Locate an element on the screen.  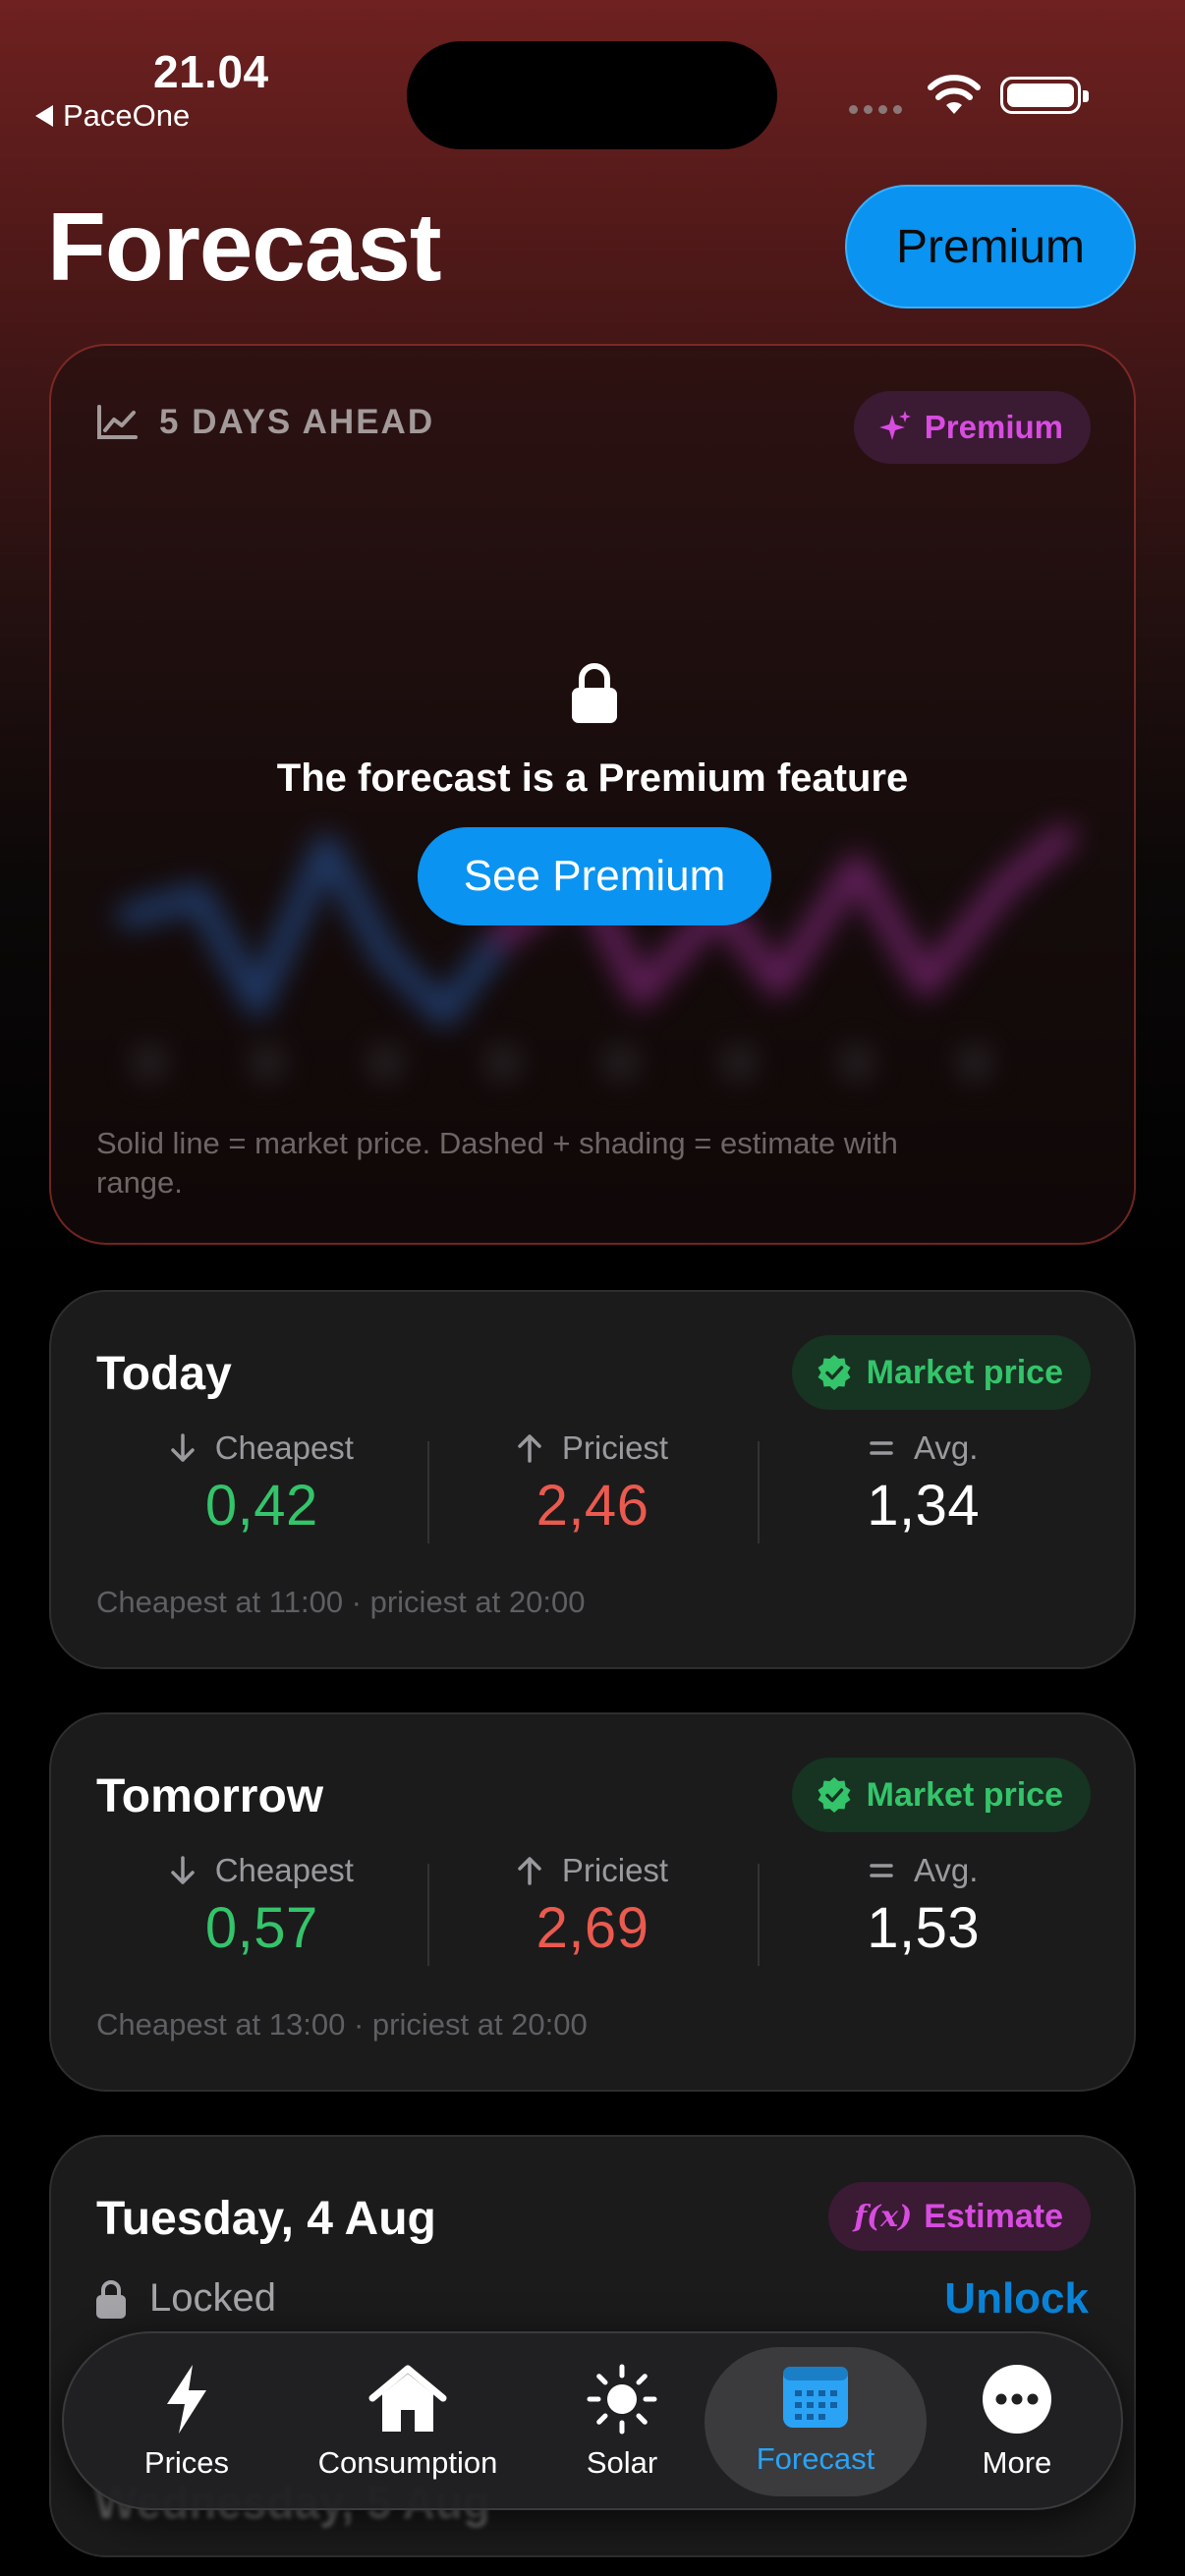
stat-value: 2,46 is located at coordinates (592, 1506).